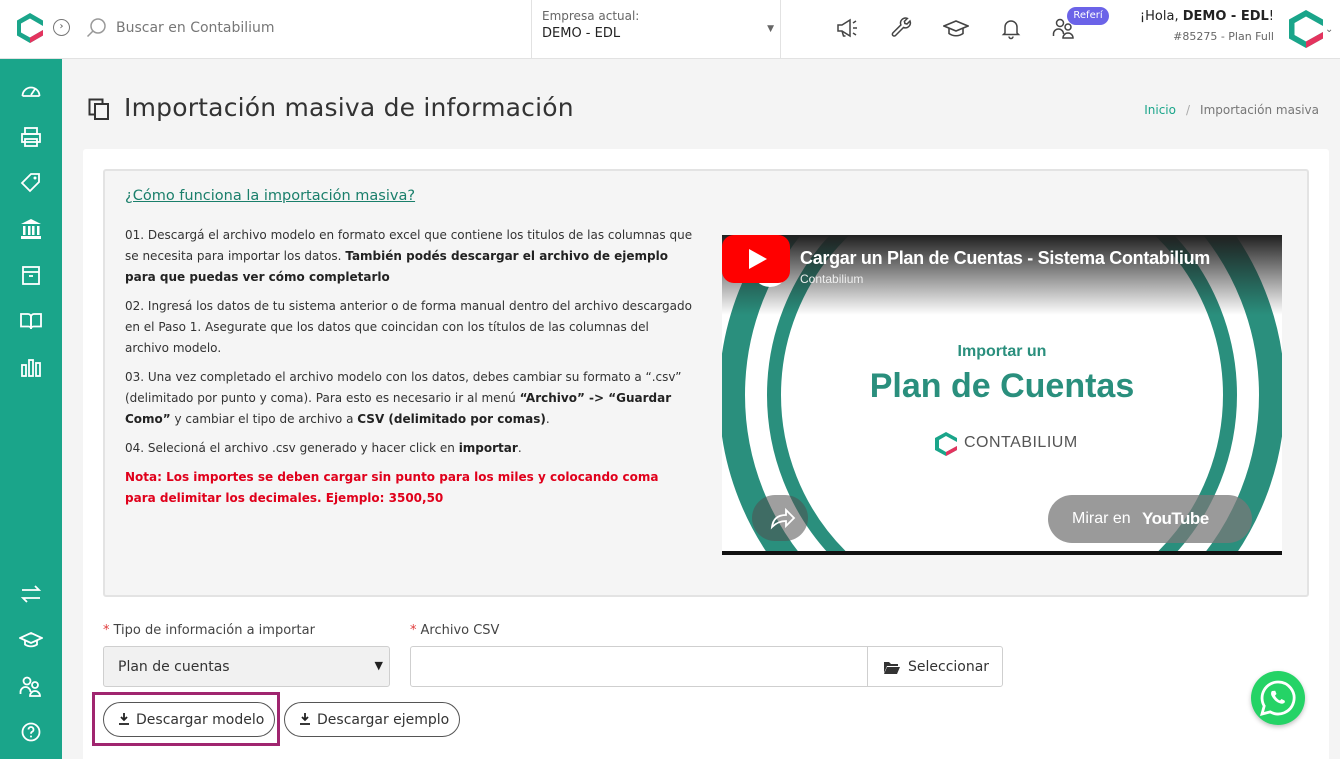  I want to click on download-example-label: Descargar ejemplo, so click(383, 720).